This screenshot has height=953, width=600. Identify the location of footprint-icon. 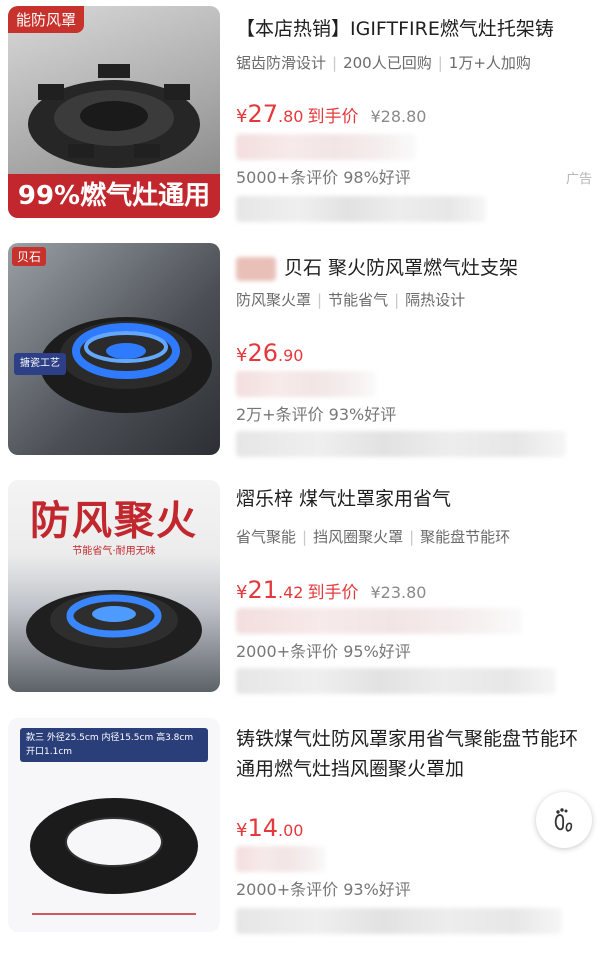
(563, 820).